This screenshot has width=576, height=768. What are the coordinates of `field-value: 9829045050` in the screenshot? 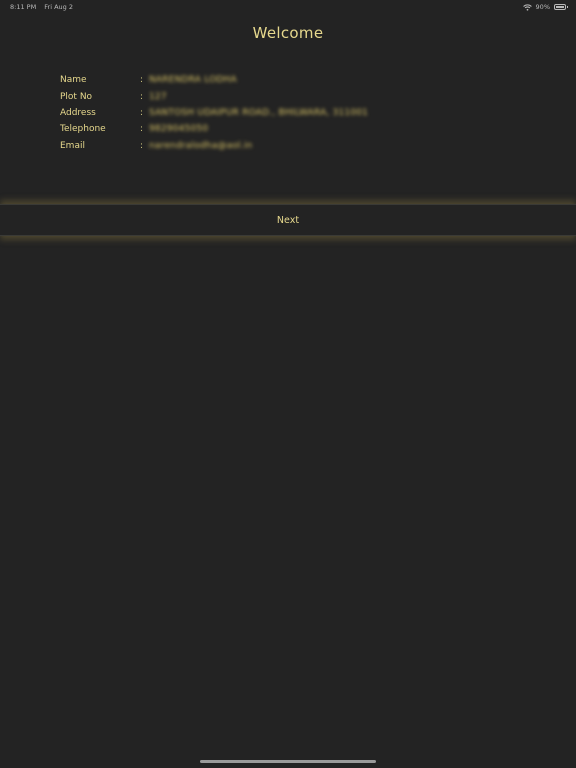 It's located at (179, 129).